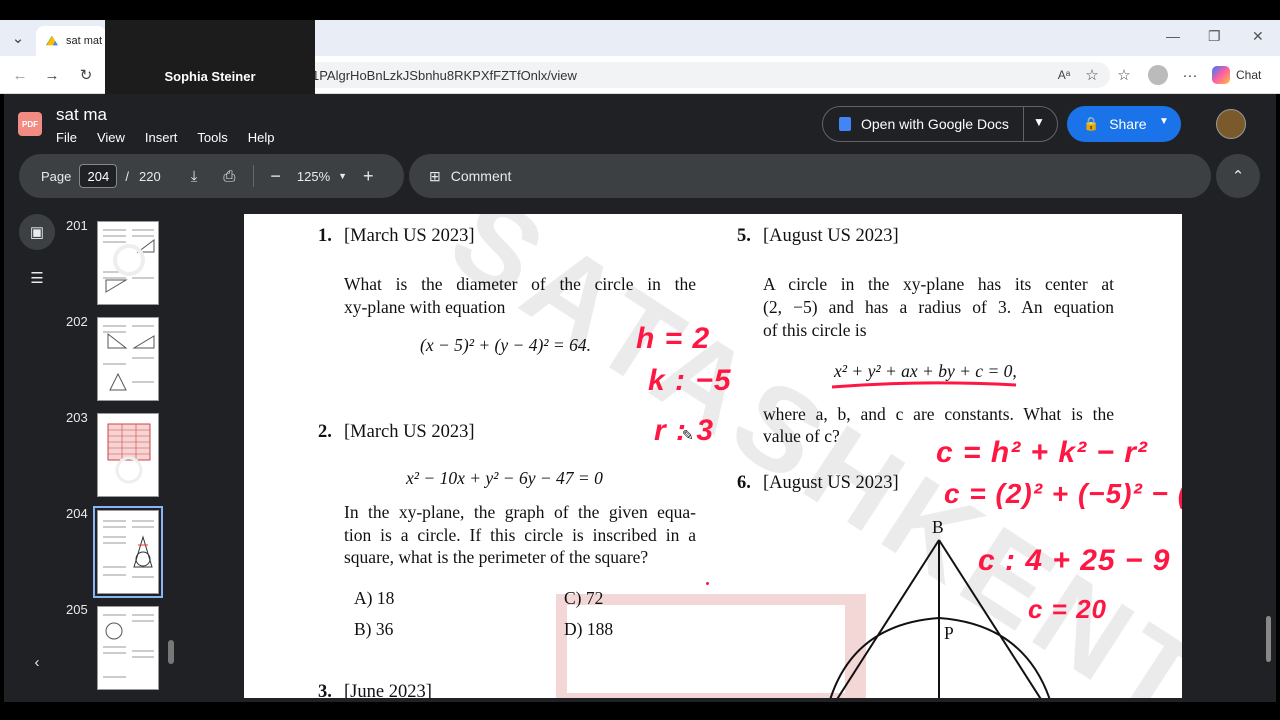 The height and width of the screenshot is (720, 1280). What do you see at coordinates (313, 176) in the screenshot?
I see `zoom-level: 125%` at bounding box center [313, 176].